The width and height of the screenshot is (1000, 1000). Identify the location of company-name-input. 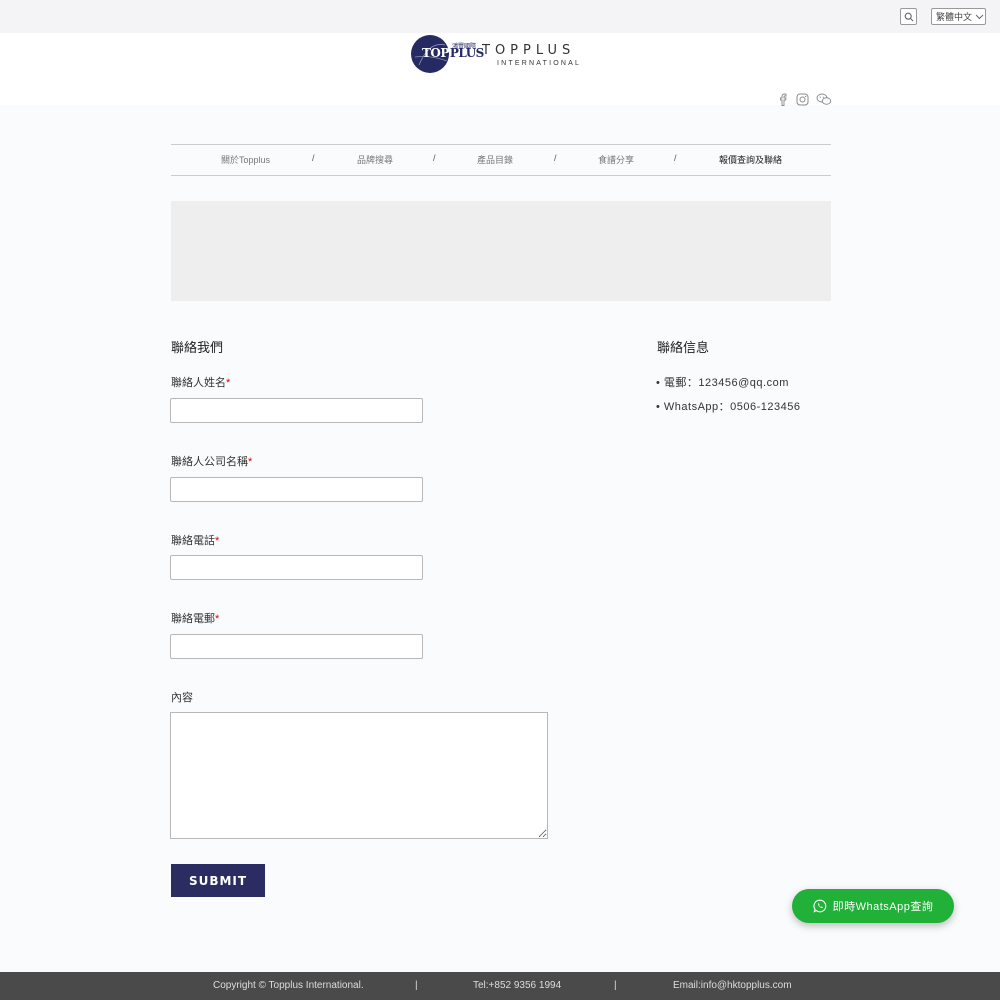
(296, 489).